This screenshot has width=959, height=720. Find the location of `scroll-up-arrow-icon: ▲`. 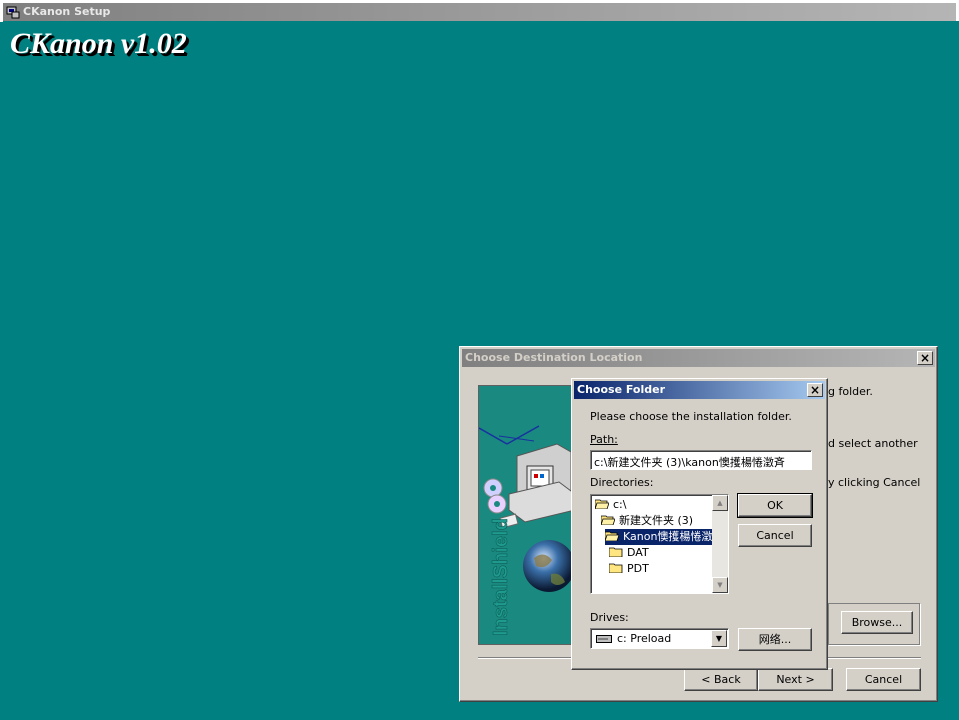

scroll-up-arrow-icon: ▲ is located at coordinates (720, 503).